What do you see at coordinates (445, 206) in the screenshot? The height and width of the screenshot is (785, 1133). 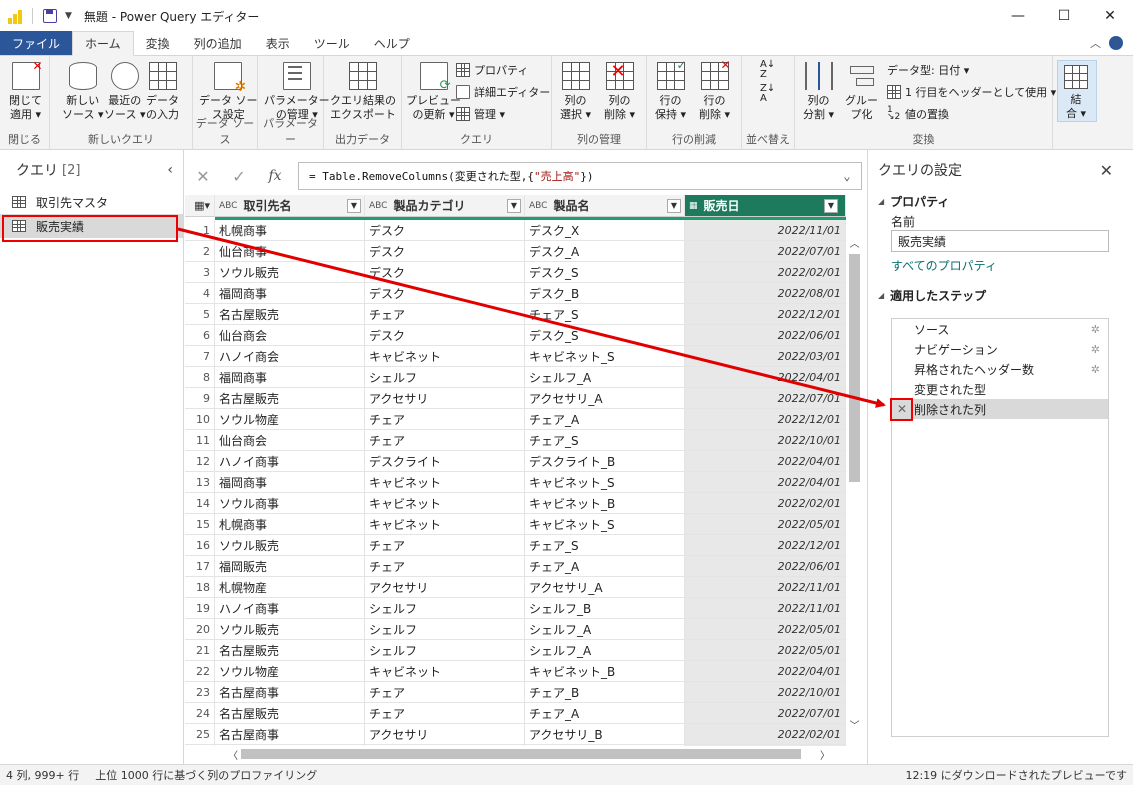 I see `column-header-category: ABC 製品カテゴリ ▼` at bounding box center [445, 206].